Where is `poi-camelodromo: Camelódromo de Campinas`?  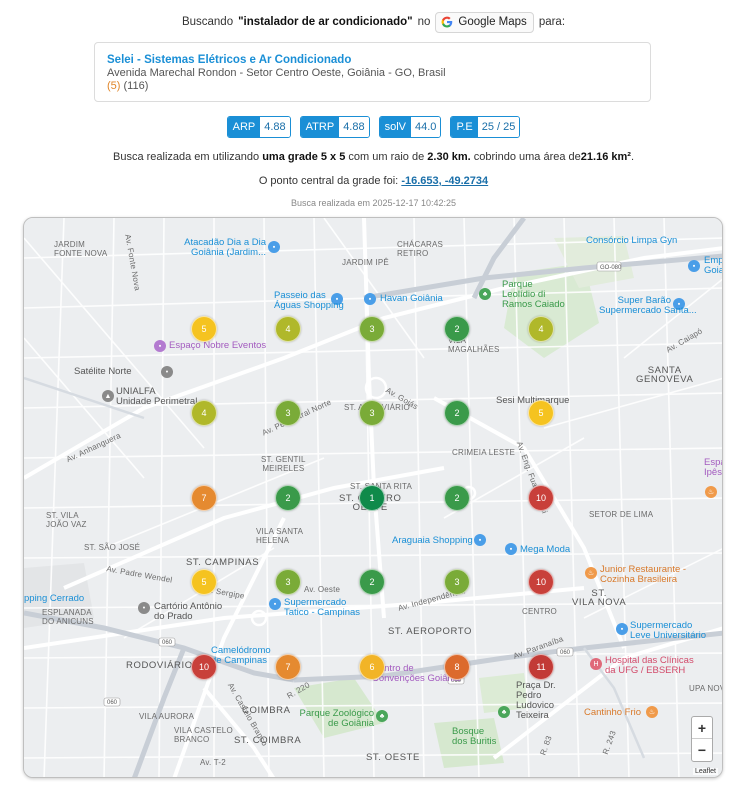
poi-camelodromo: Camelódromo de Campinas is located at coordinates (241, 656).